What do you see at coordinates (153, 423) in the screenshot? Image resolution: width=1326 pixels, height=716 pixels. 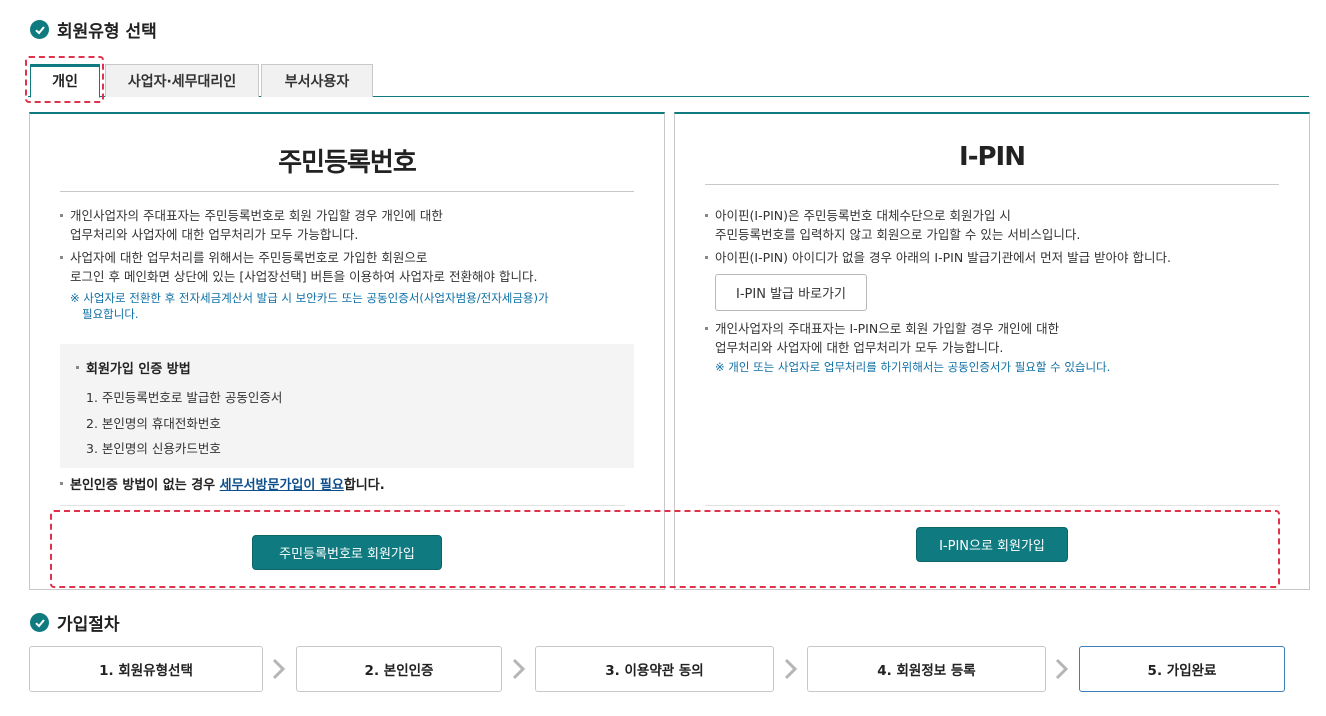 I see `auth-method-item: 2. 본인명의 휴대전화번호` at bounding box center [153, 423].